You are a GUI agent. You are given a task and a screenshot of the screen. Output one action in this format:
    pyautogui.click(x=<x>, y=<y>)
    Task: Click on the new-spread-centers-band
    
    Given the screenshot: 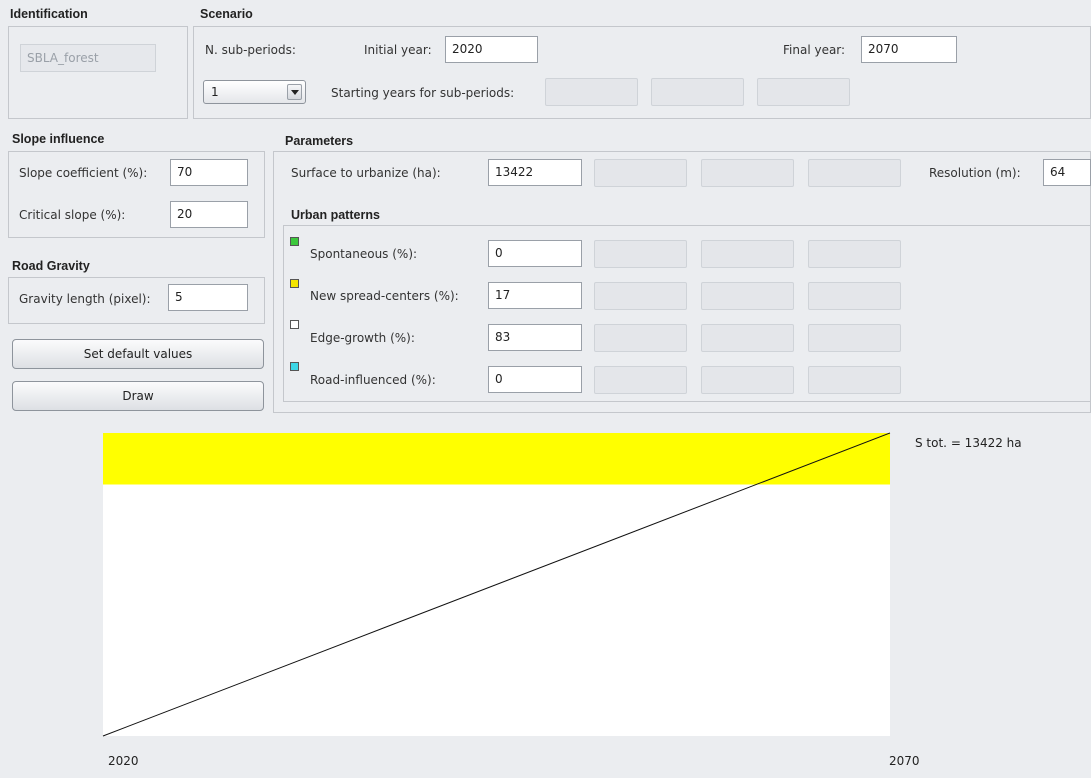 What is the action you would take?
    pyautogui.click(x=496, y=459)
    